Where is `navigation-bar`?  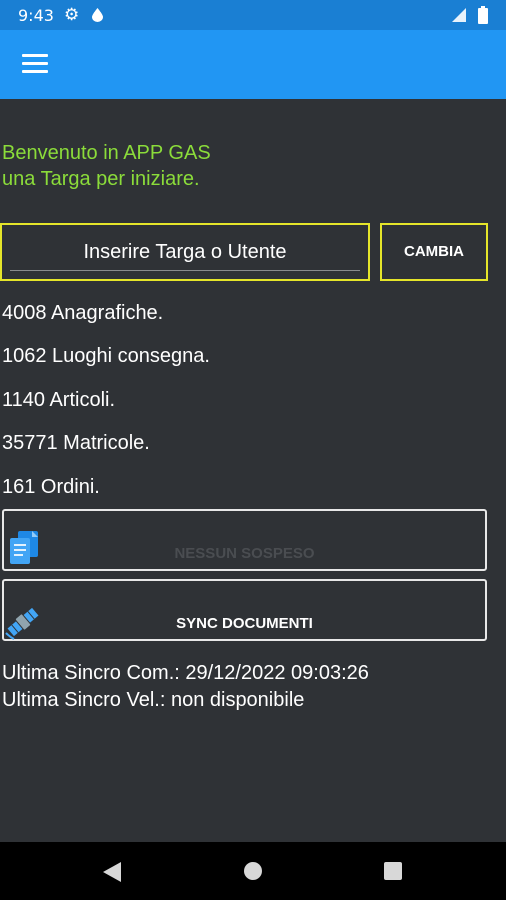 navigation-bar is located at coordinates (253, 871).